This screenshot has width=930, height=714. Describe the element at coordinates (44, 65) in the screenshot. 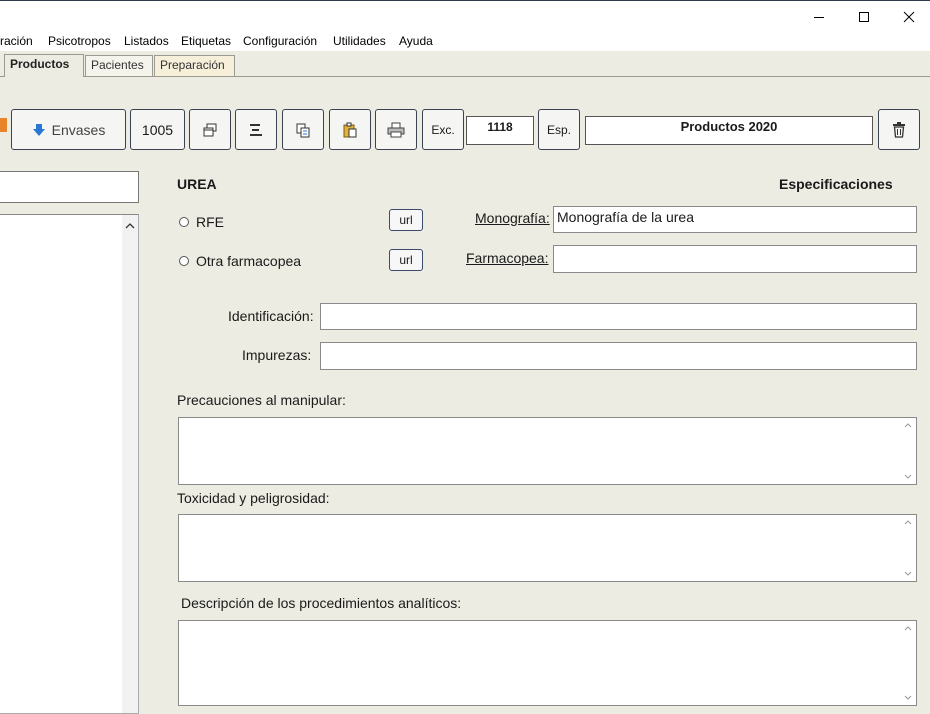

I see `tab-productos: Productos` at that location.